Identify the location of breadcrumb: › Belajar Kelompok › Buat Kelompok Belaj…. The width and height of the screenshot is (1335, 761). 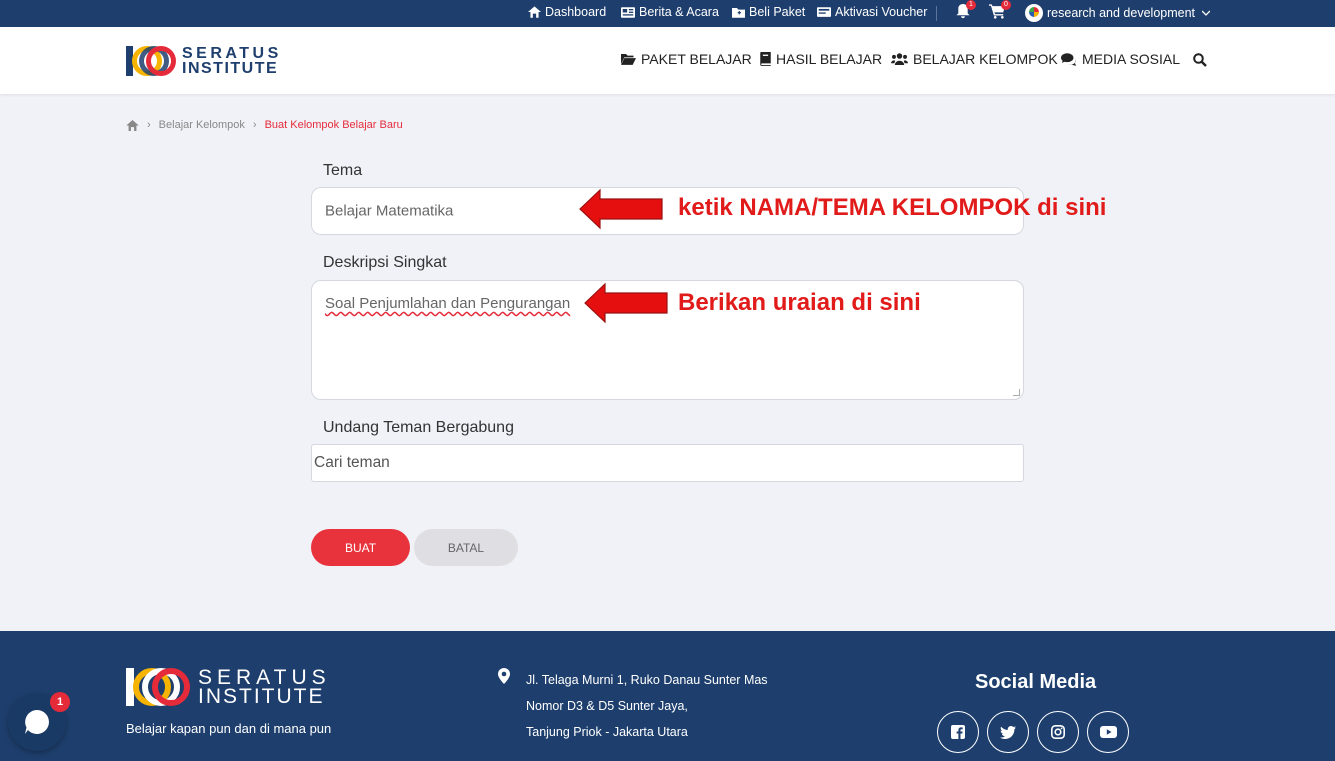
(264, 125).